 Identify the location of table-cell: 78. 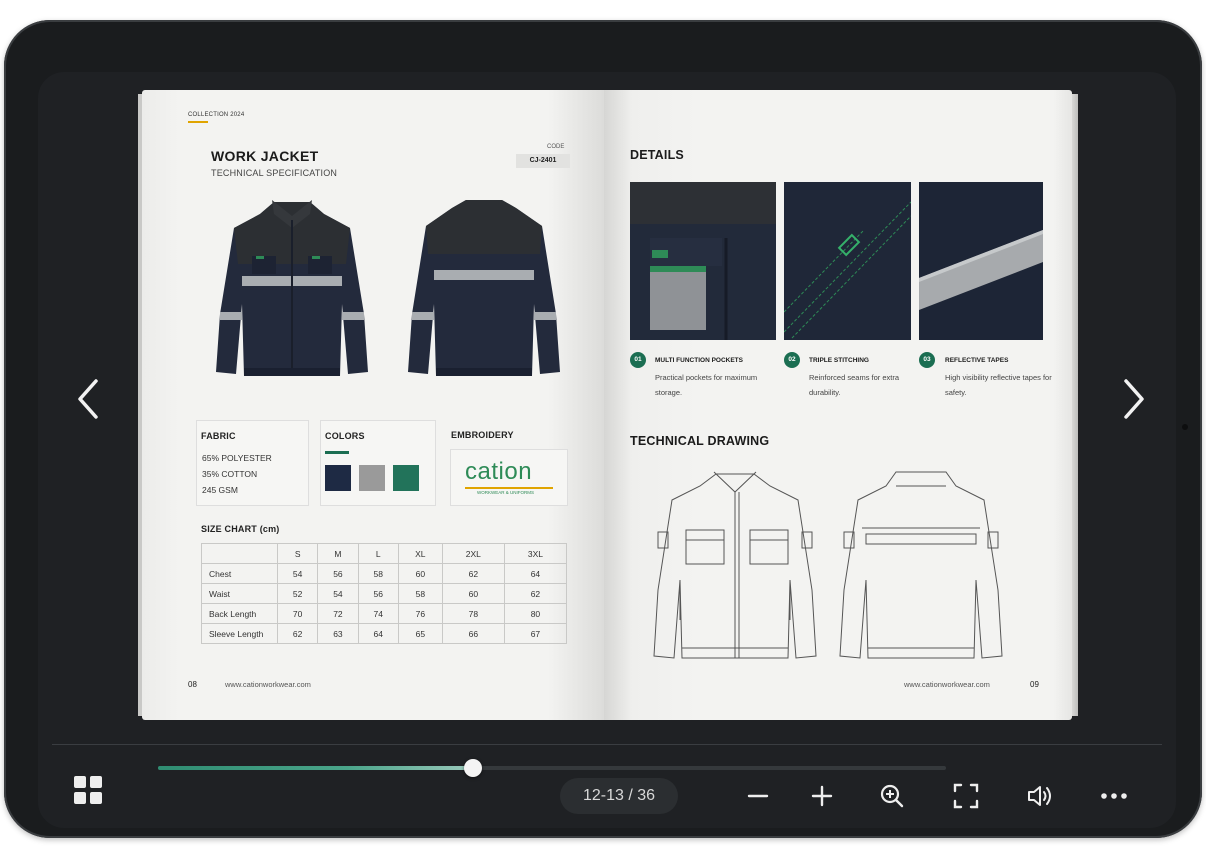
(473, 613).